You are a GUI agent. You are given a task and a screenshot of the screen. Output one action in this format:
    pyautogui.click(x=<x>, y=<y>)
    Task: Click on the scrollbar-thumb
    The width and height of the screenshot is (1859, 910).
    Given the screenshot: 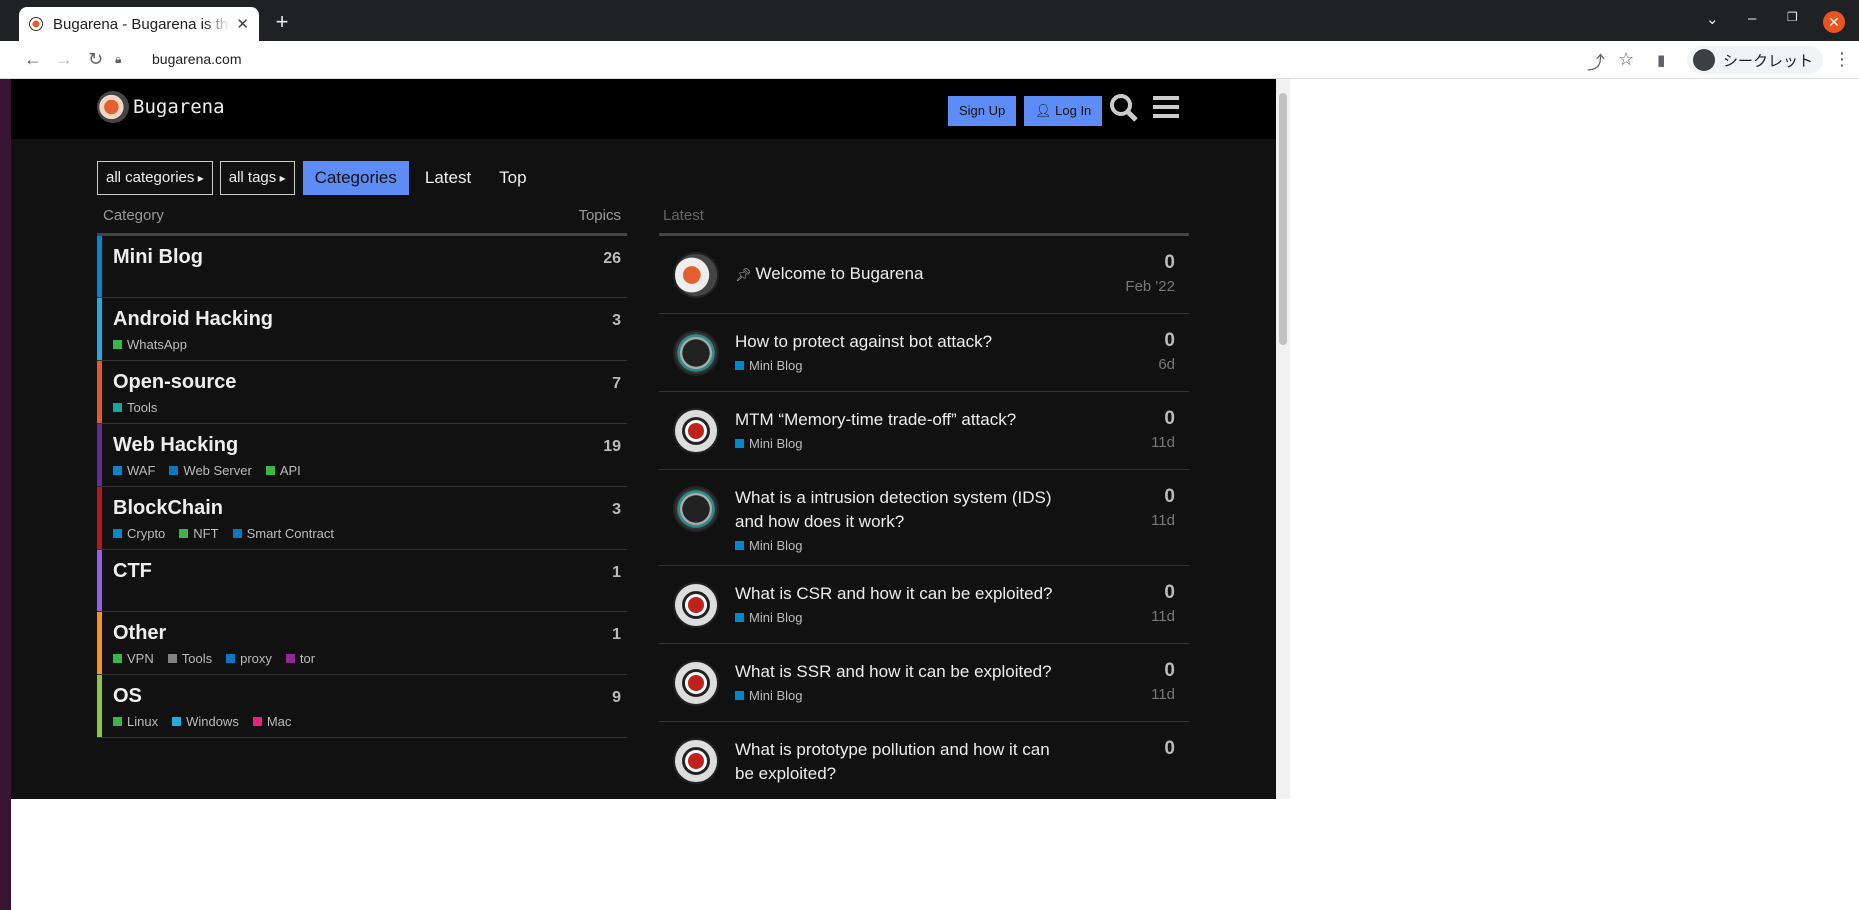 What is the action you would take?
    pyautogui.click(x=1283, y=219)
    